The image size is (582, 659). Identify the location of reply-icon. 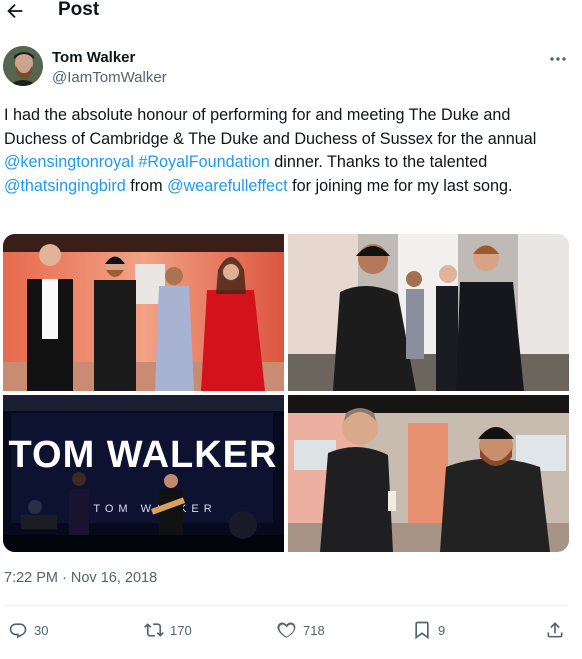
(18, 631).